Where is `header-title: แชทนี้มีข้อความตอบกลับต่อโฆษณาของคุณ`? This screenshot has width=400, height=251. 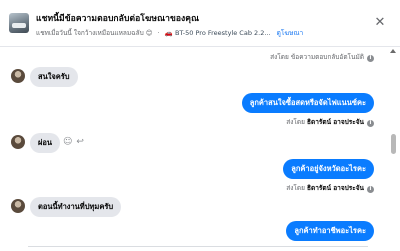 header-title: แชทนี้มีข้อความตอบกลับต่อโฆษณาของคุณ is located at coordinates (118, 19).